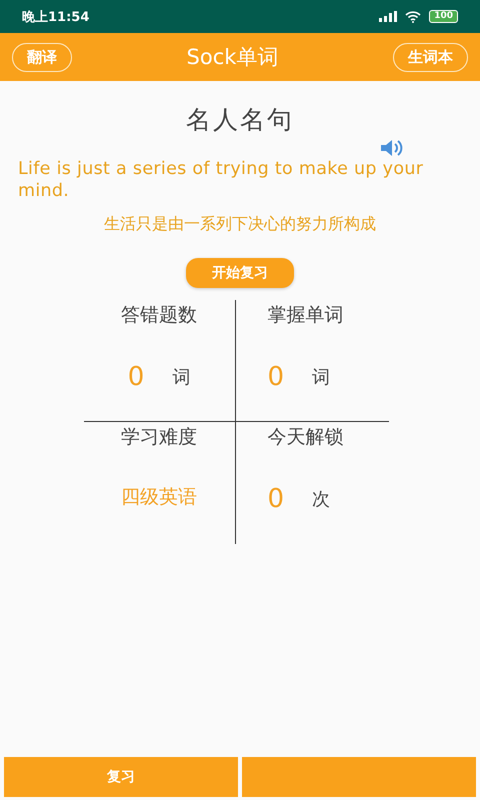 The width and height of the screenshot is (480, 800). What do you see at coordinates (306, 315) in the screenshot?
I see `stat-label: 掌握单词` at bounding box center [306, 315].